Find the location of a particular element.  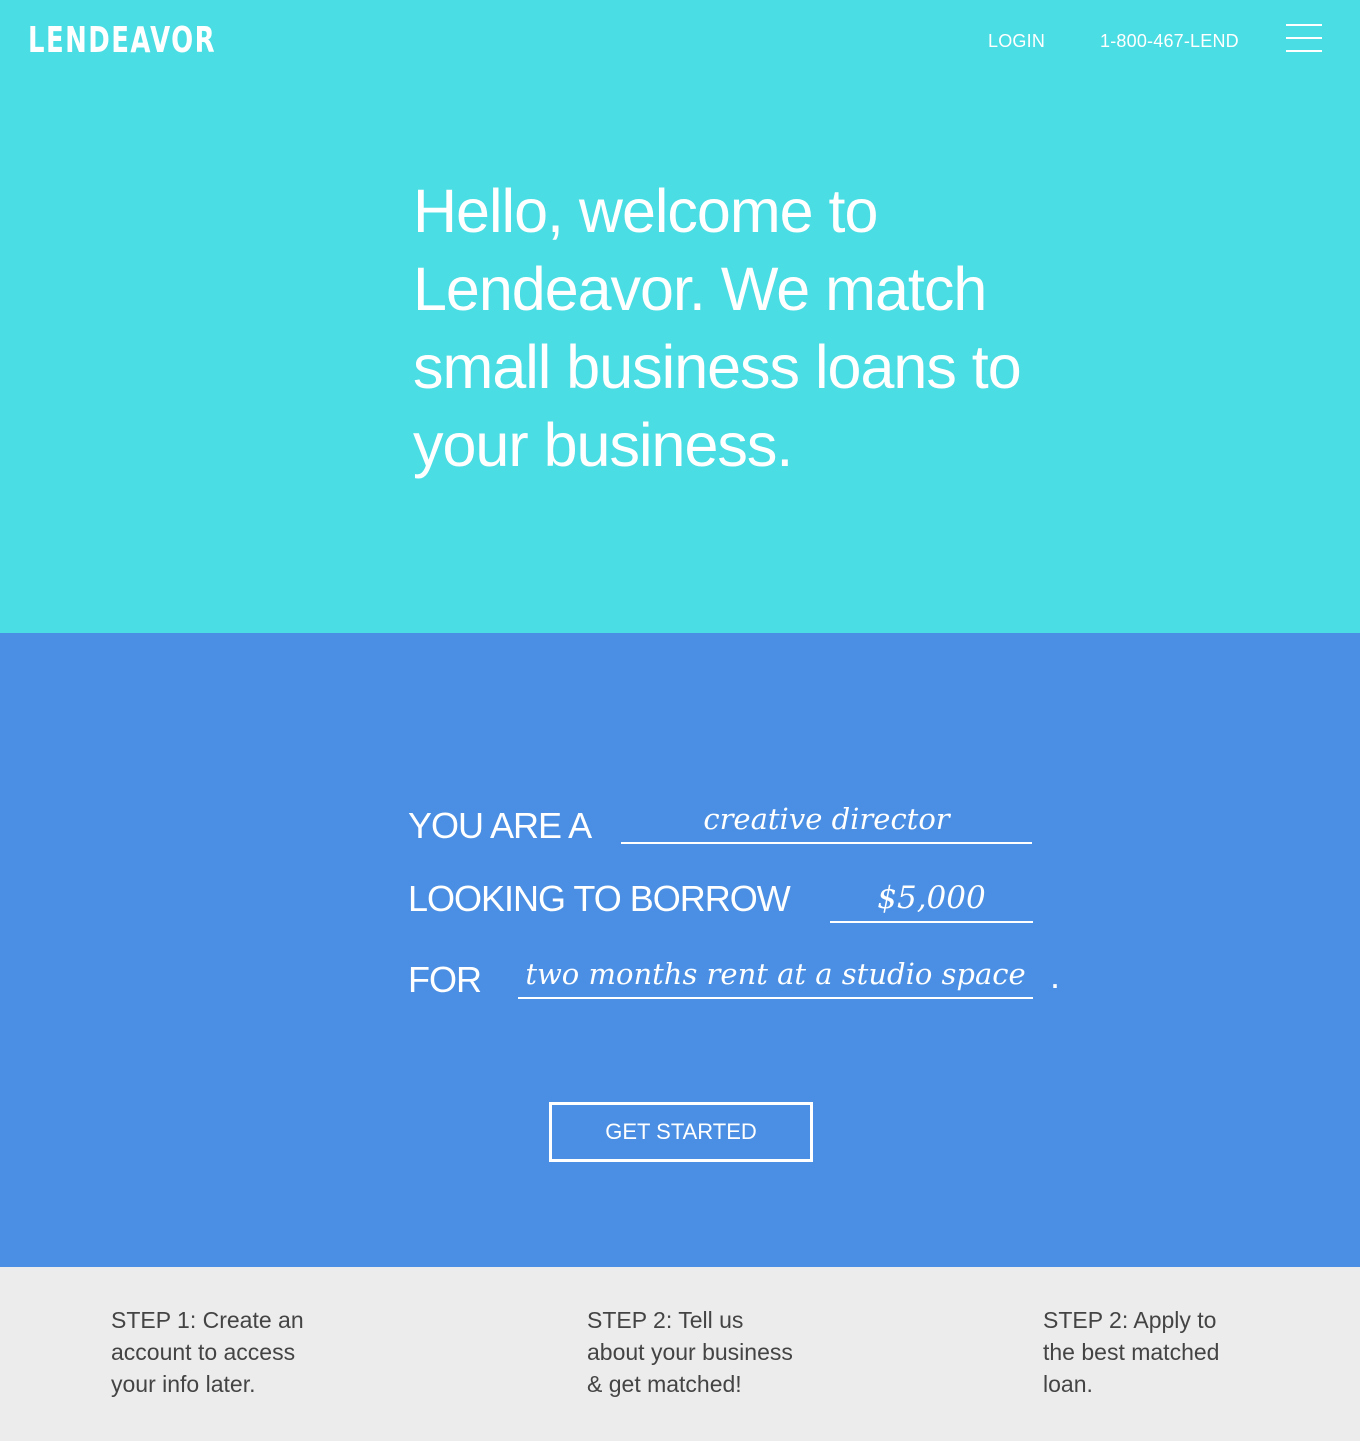

step-3-text: STEP 2: Apply to the best matched loan. is located at coordinates (1131, 1352).